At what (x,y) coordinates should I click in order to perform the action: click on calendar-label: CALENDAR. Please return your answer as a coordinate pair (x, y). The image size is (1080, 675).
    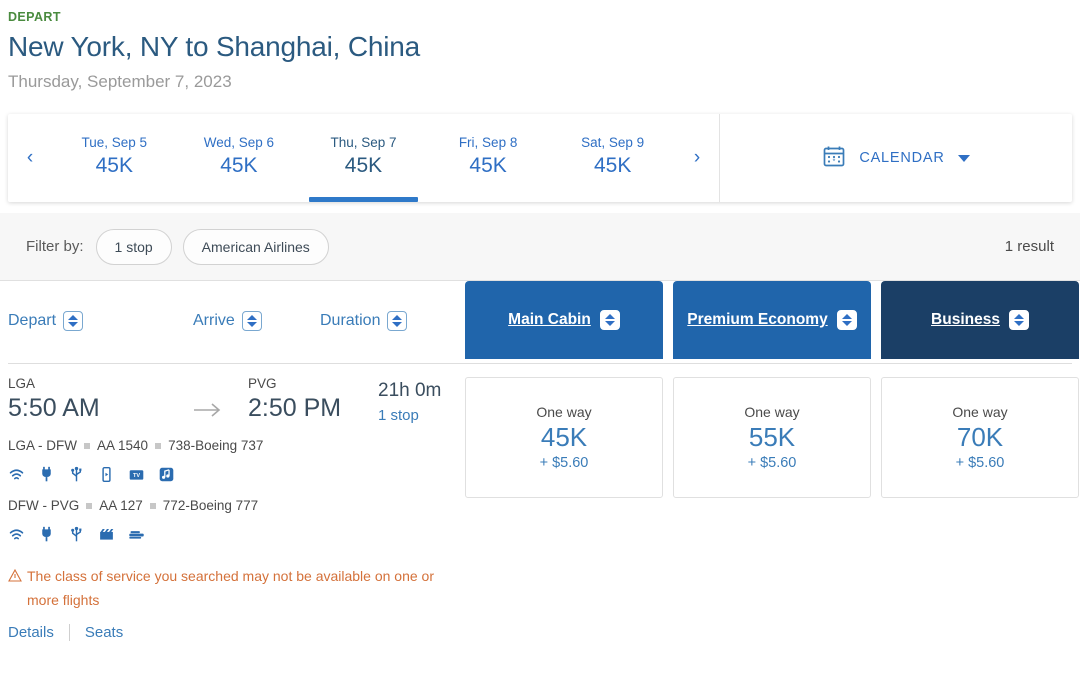
    Looking at the image, I should click on (902, 158).